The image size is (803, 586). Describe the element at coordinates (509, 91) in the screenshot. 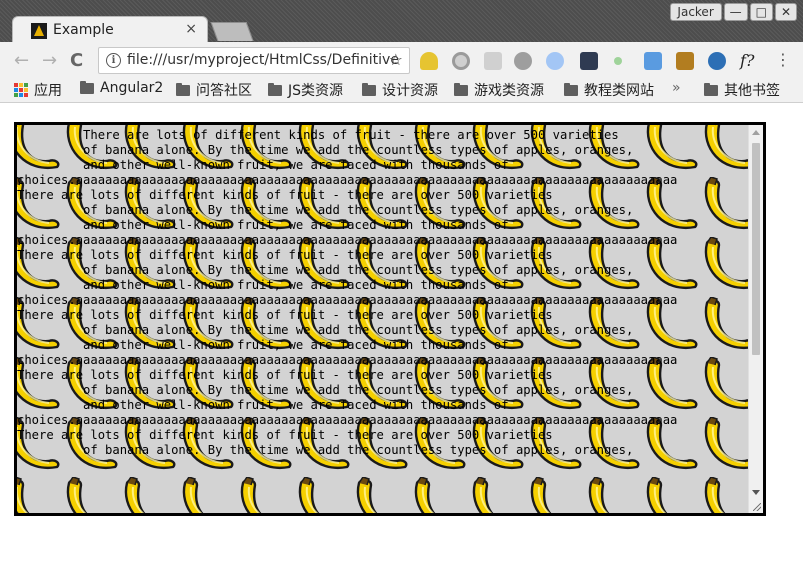

I see `bookmark-label: 游戏类资源` at that location.